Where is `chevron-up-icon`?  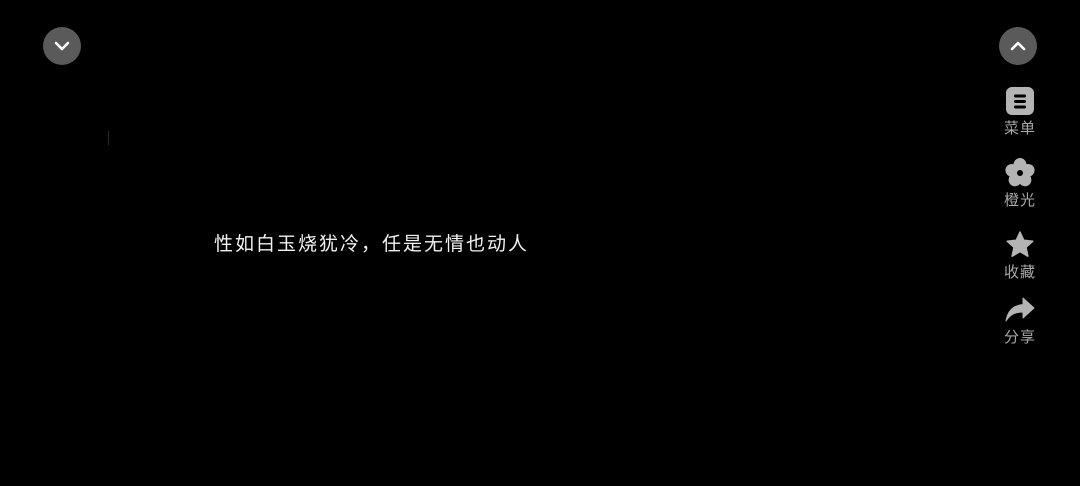 chevron-up-icon is located at coordinates (1018, 46).